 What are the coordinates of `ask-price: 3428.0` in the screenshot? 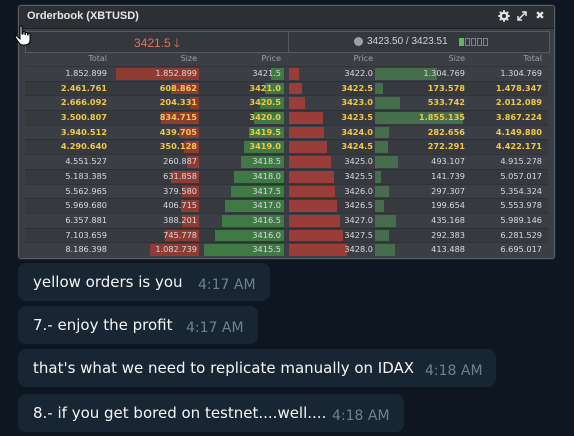 It's located at (358, 249).